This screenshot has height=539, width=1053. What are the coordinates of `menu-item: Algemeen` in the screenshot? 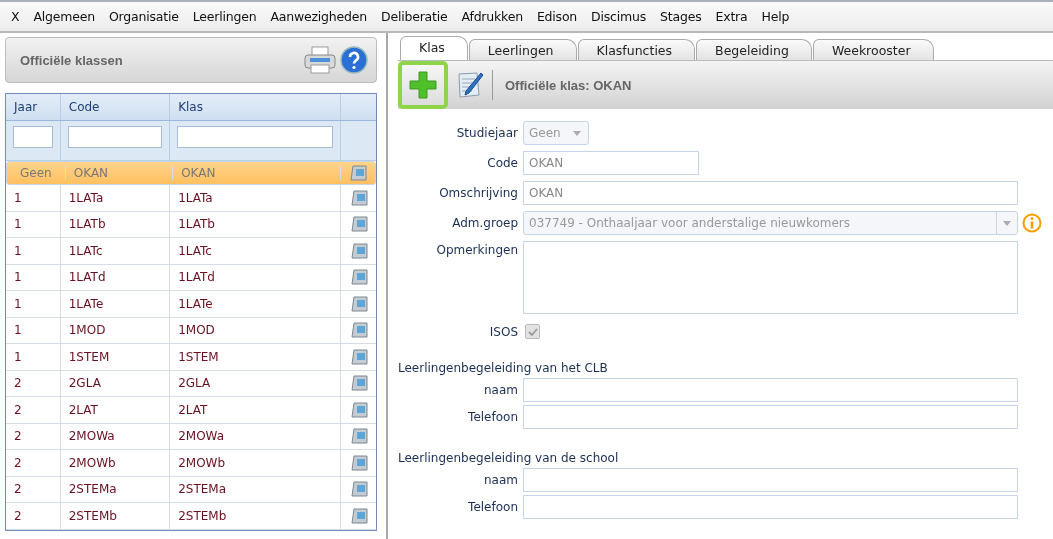 It's located at (64, 16).